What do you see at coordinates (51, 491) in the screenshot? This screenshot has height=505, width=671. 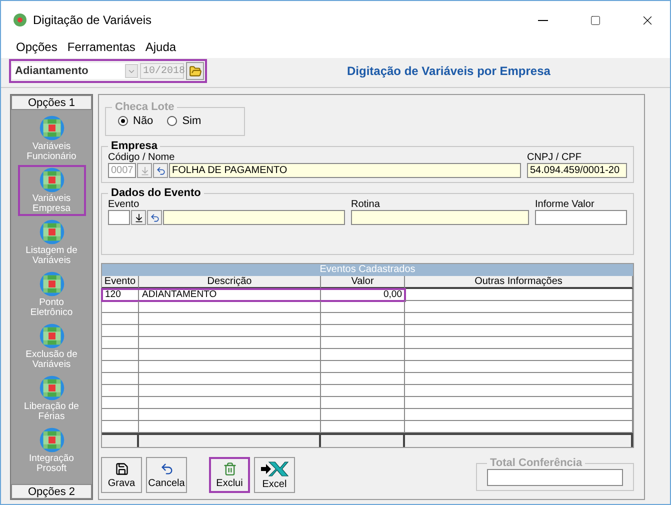 I see `sidebar-footer-button: Opções 2` at bounding box center [51, 491].